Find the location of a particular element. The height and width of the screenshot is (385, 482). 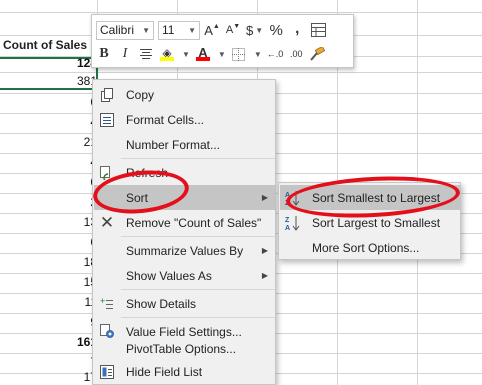

pivot-value-header: Count of Sales is located at coordinates (48, 45).